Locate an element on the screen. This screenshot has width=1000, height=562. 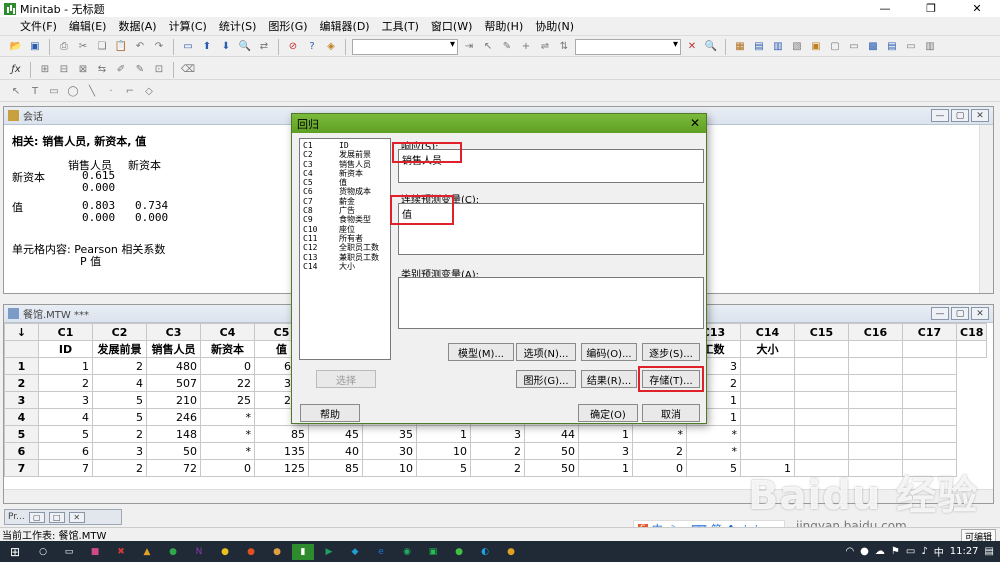
ok-button: 确定(O) is located at coordinates (608, 413).